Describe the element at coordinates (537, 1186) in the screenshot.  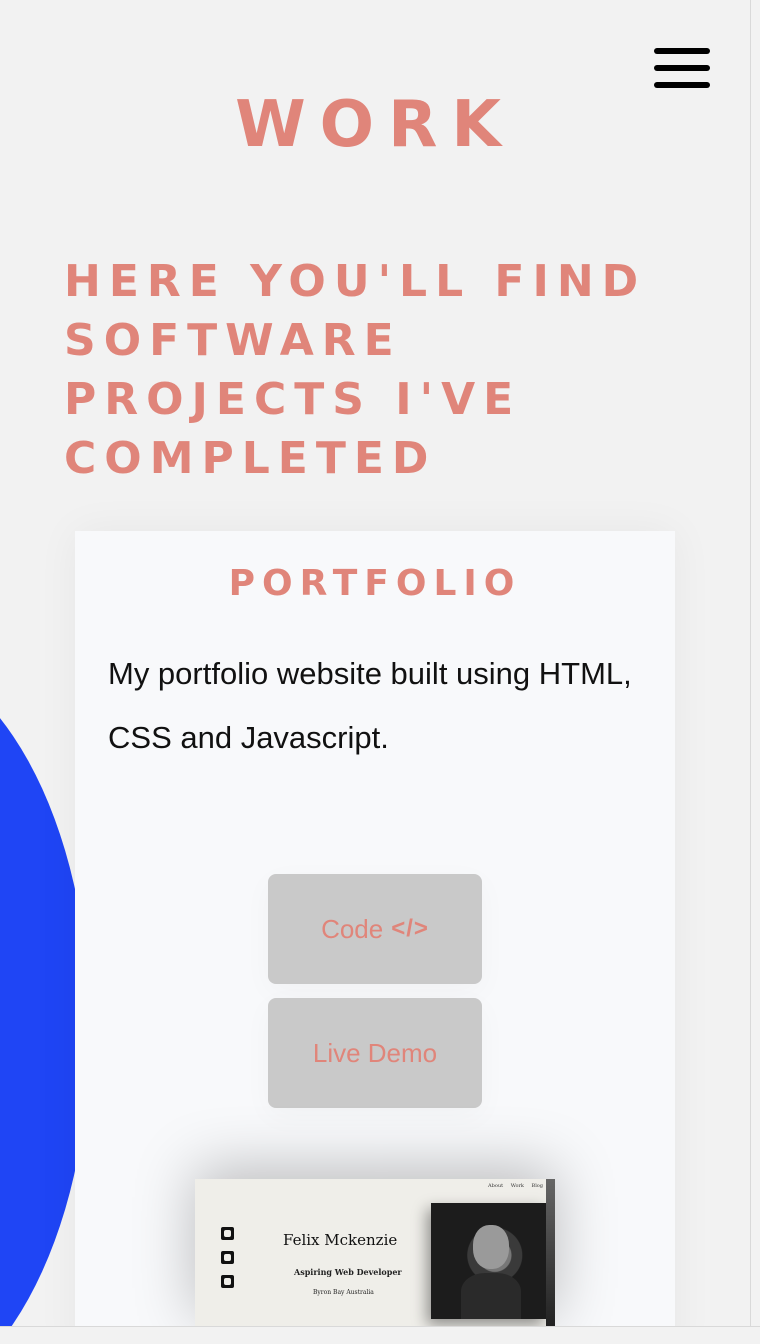
I see `preview-nav-item: Blog` at that location.